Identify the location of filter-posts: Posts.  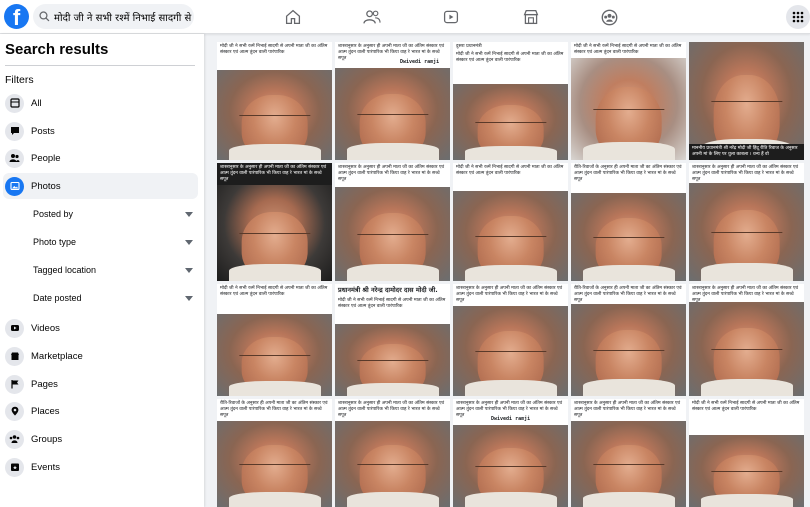
(100, 131).